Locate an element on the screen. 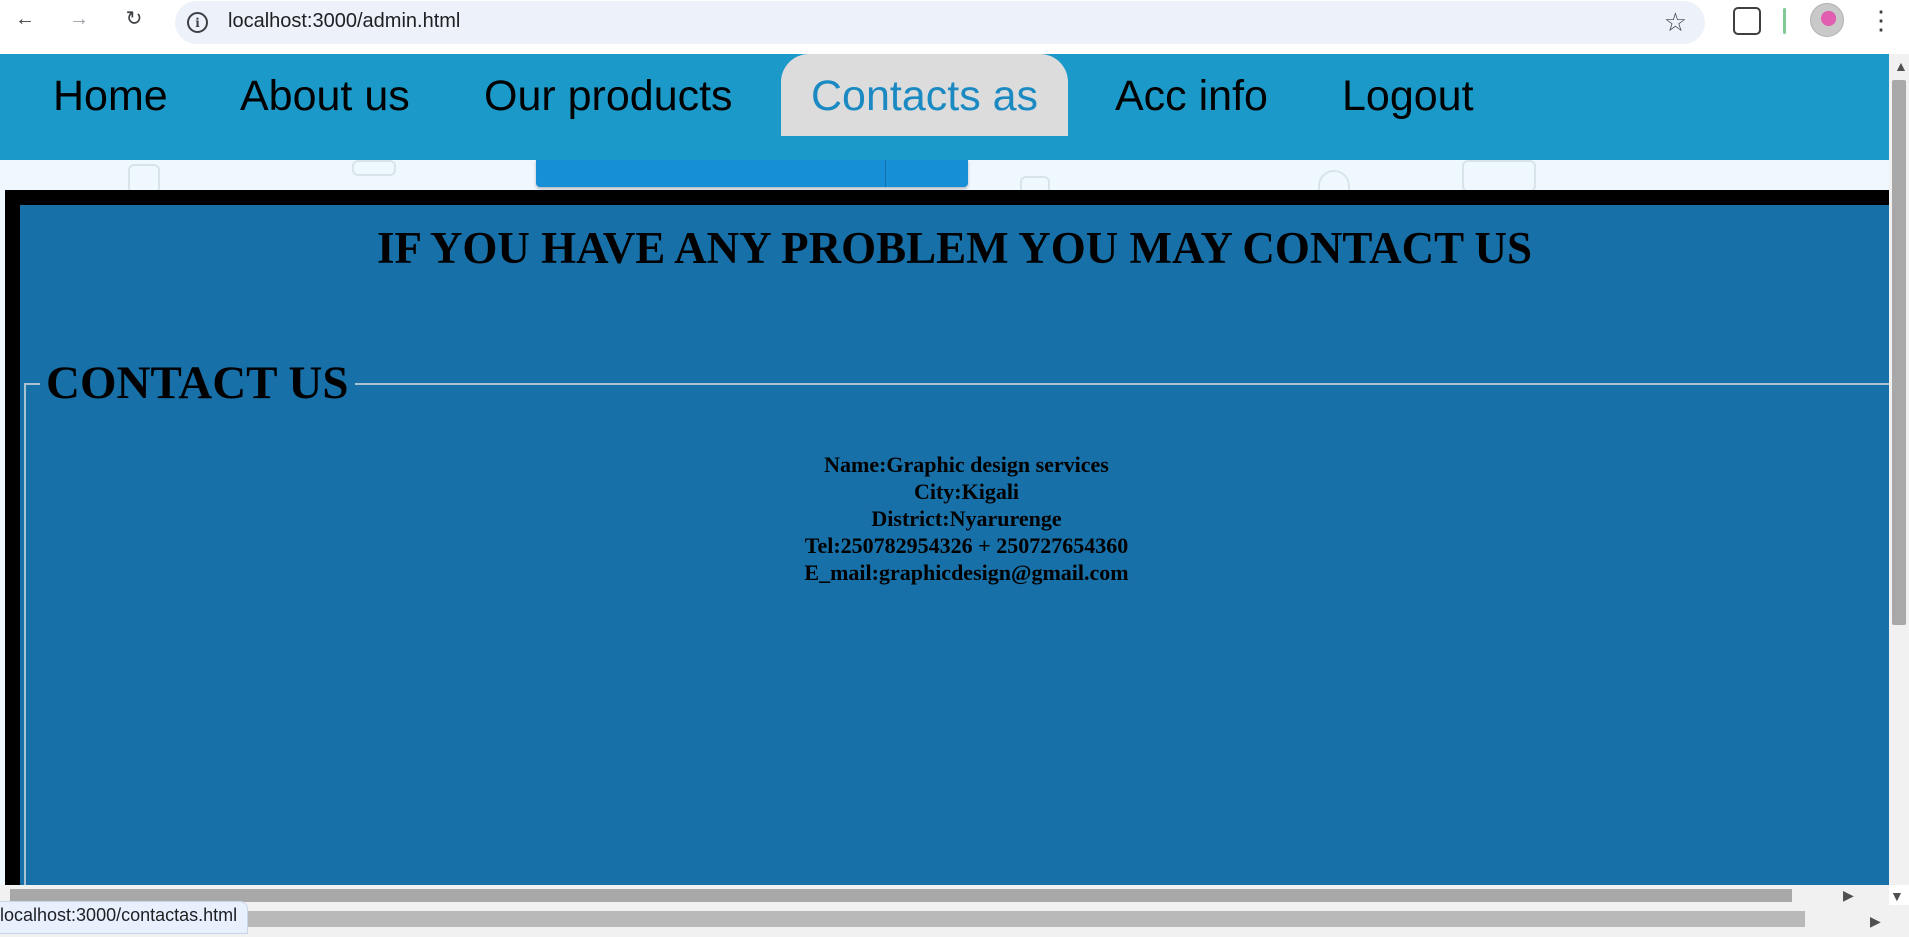  scroll-down-arrow-icon: ▼ is located at coordinates (1897, 896).